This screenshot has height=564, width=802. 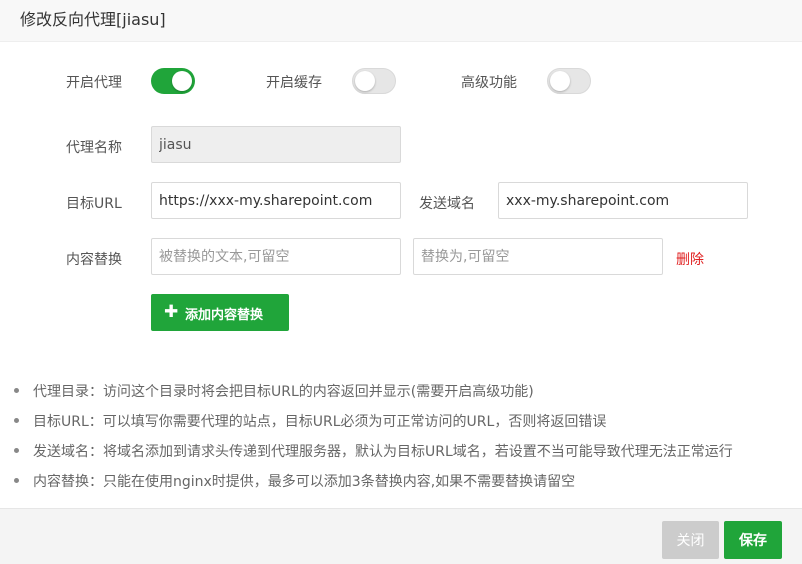 I want to click on dialog-footer: 关闭 保存, so click(x=401, y=536).